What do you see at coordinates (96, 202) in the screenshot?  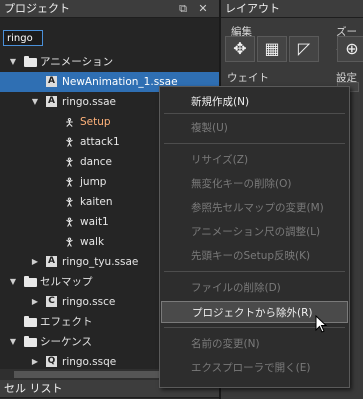 I see `tree-item-label: kaiten` at bounding box center [96, 202].